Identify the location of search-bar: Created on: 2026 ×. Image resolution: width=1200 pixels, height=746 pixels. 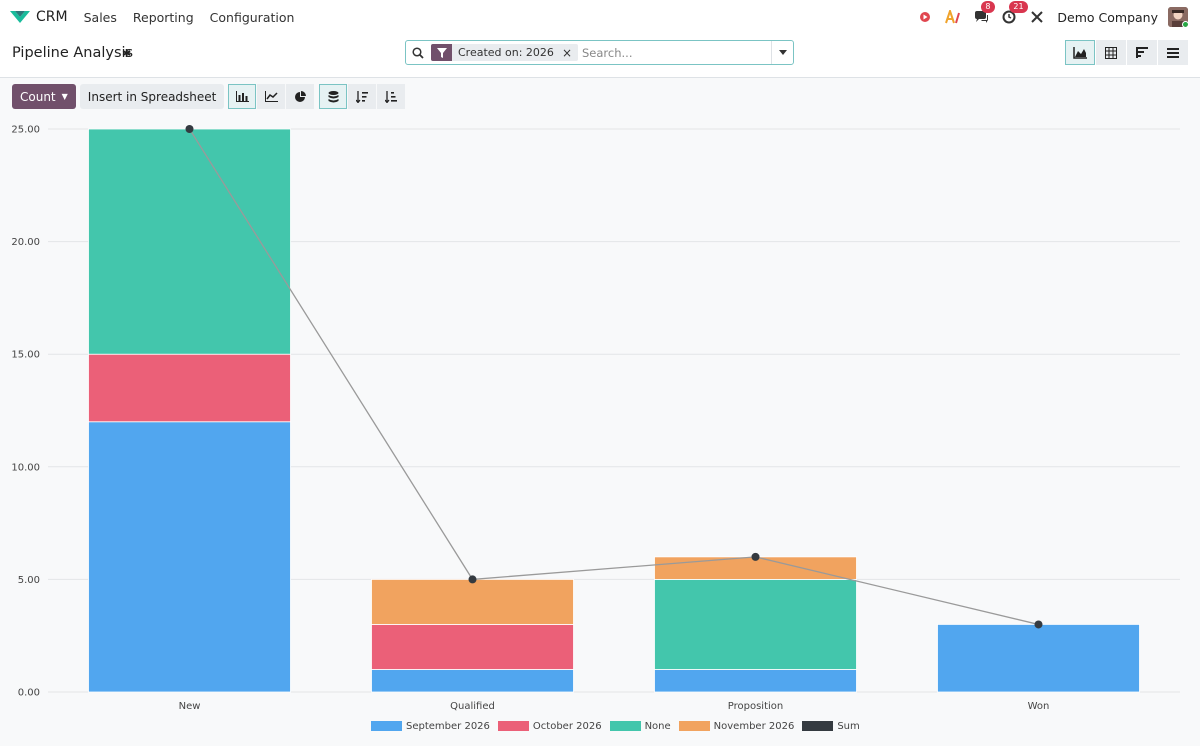
(599, 52).